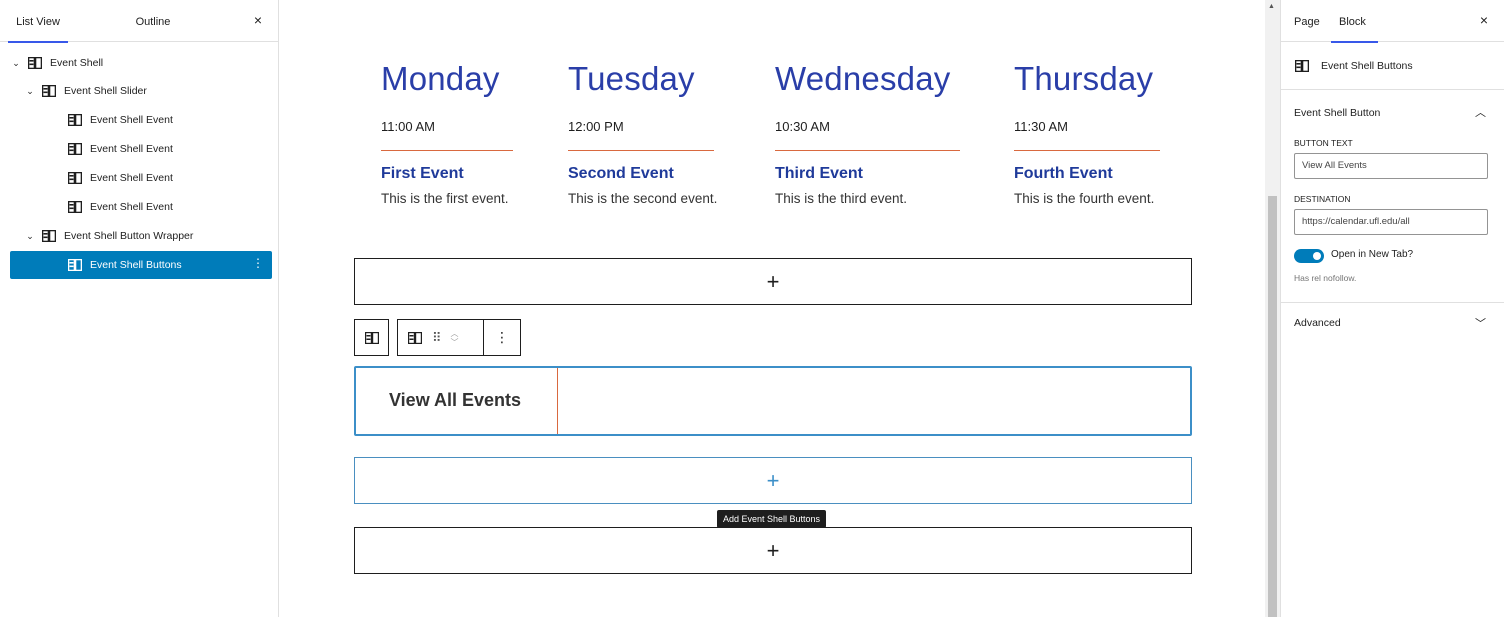 Image resolution: width=1504 pixels, height=617 pixels. Describe the element at coordinates (1271, 6) in the screenshot. I see `scroll-up-icon: ▲` at that location.